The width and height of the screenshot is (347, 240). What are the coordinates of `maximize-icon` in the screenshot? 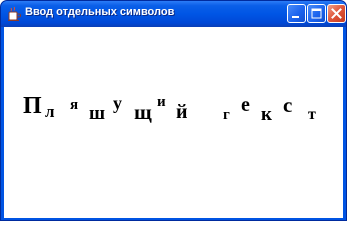 It's located at (316, 13).